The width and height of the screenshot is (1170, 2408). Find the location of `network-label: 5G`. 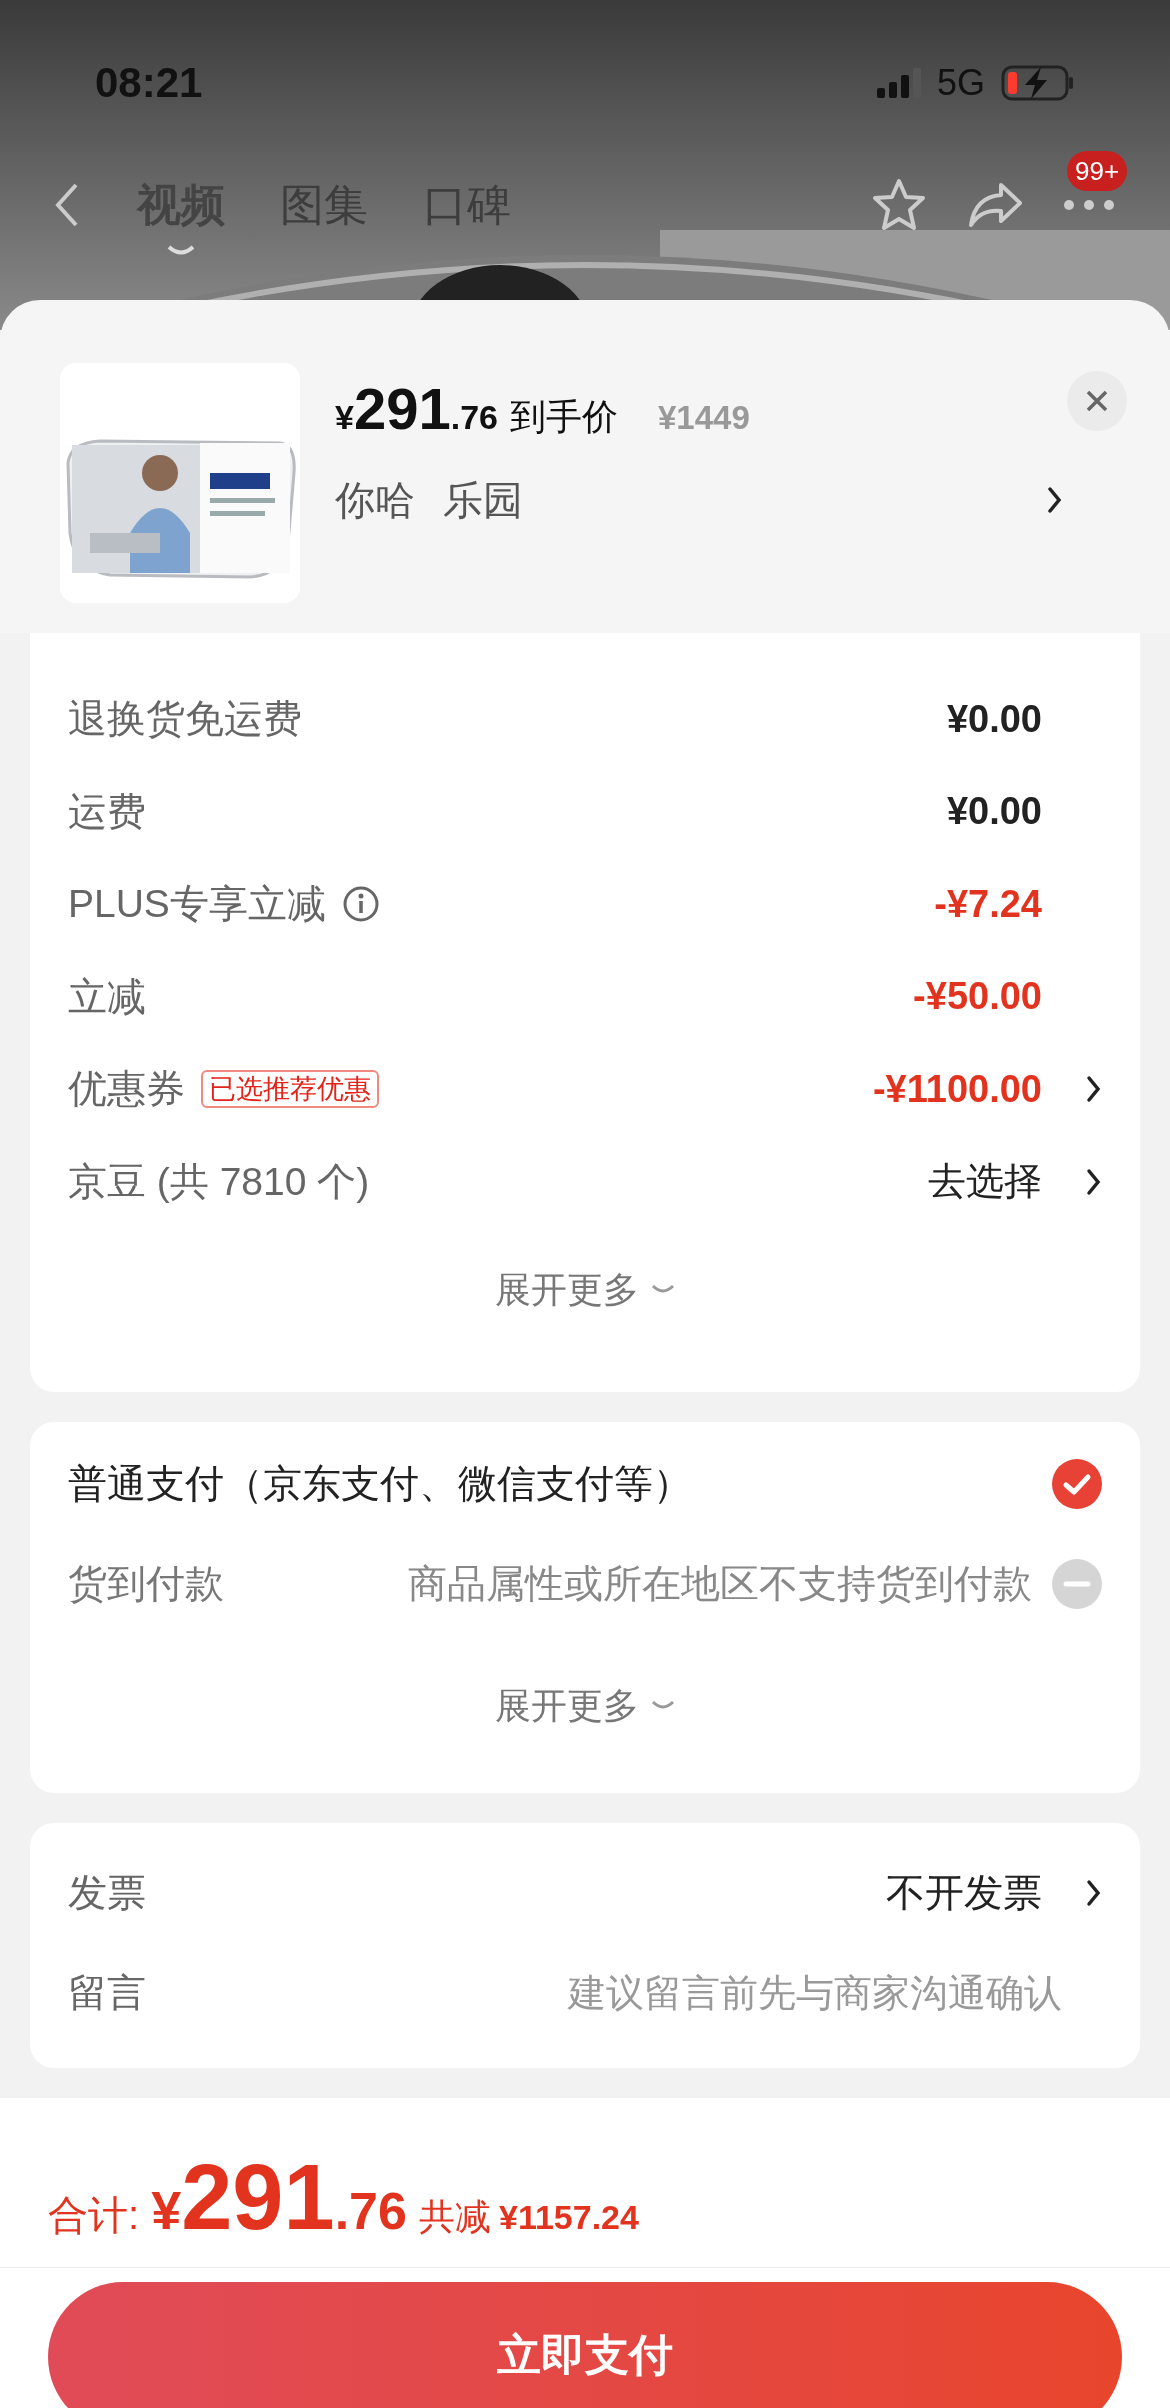

network-label: 5G is located at coordinates (960, 82).